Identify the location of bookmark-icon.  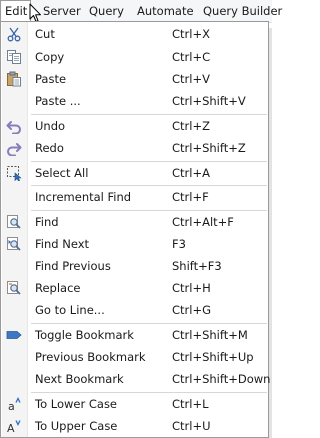
(14, 335).